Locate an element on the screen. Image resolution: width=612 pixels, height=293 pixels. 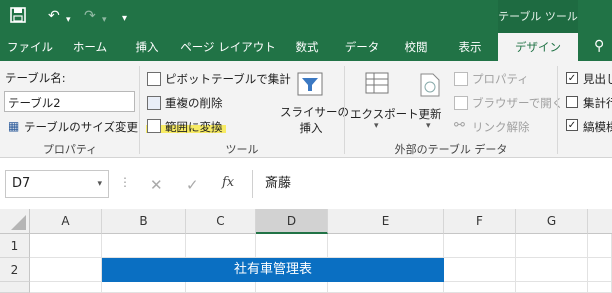
tab-review: 校閲 is located at coordinates (416, 47).